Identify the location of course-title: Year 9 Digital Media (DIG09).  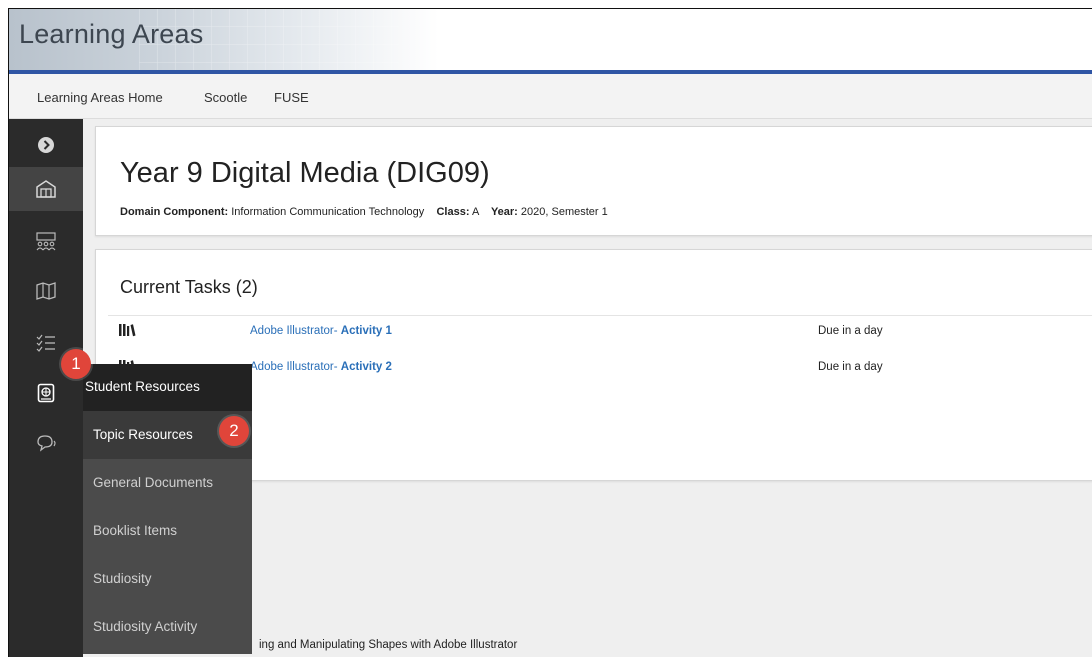
(305, 173).